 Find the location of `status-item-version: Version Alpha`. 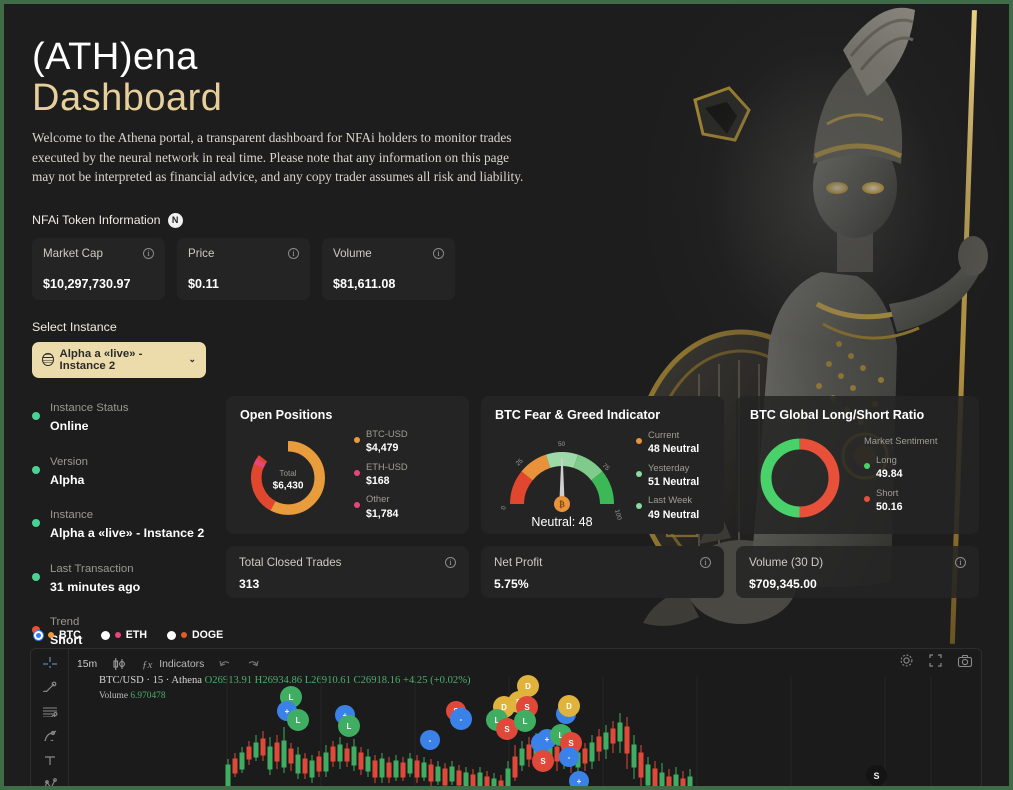

status-item-version: Version Alpha is located at coordinates (122, 471).